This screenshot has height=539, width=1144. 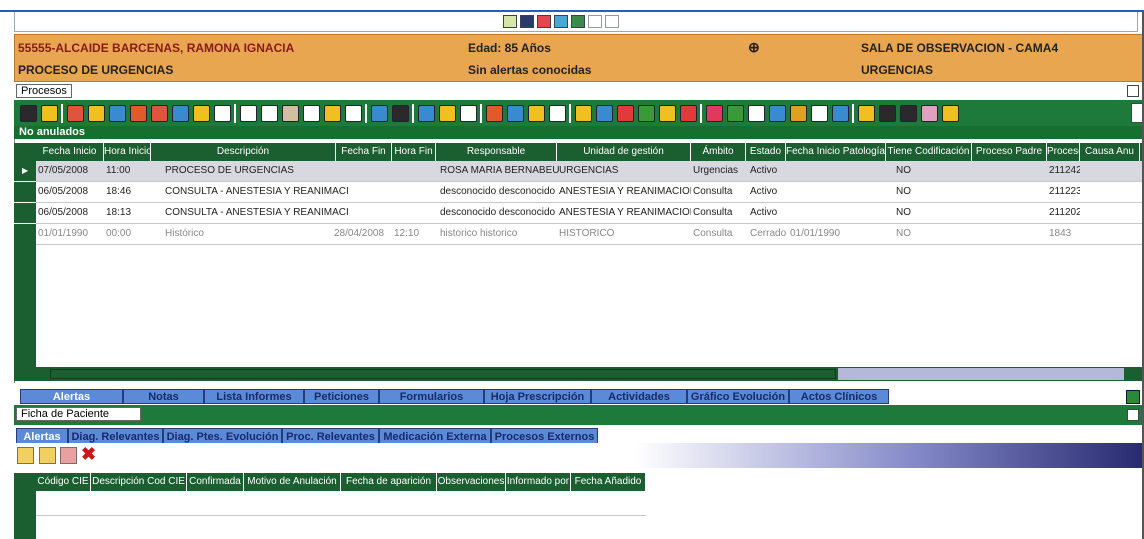 What do you see at coordinates (608, 482) in the screenshot?
I see `ficha-column-header: Fecha Añadido` at bounding box center [608, 482].